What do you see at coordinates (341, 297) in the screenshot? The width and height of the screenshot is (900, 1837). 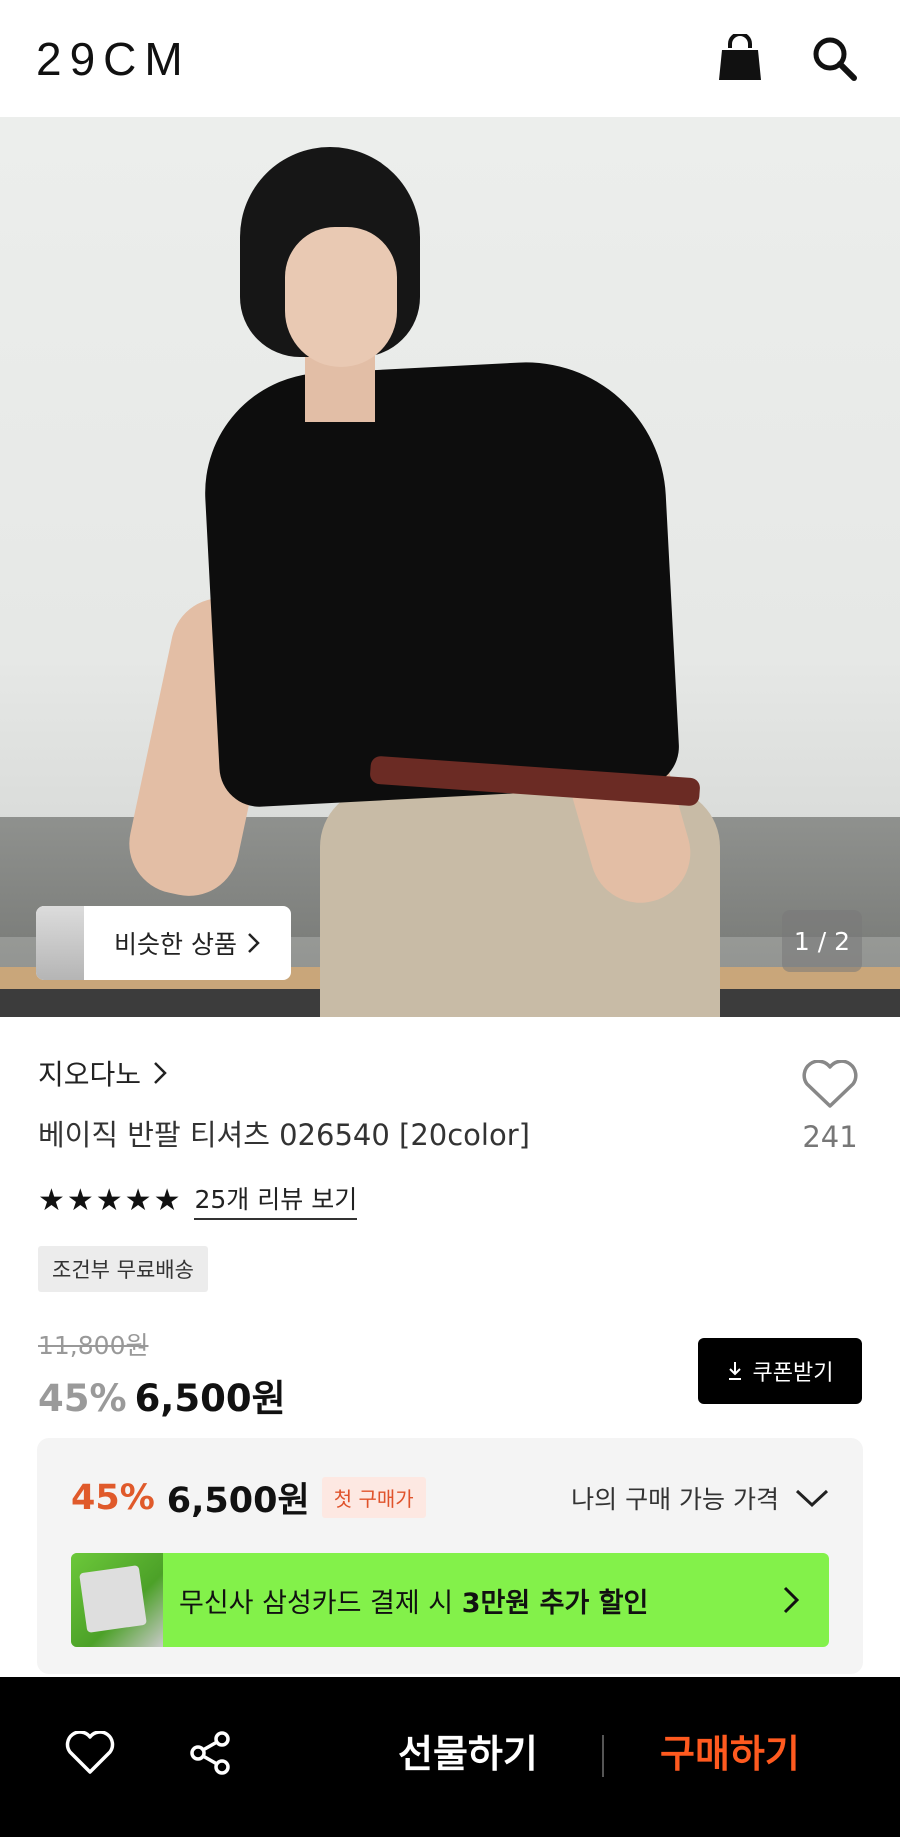 I see `model-face` at bounding box center [341, 297].